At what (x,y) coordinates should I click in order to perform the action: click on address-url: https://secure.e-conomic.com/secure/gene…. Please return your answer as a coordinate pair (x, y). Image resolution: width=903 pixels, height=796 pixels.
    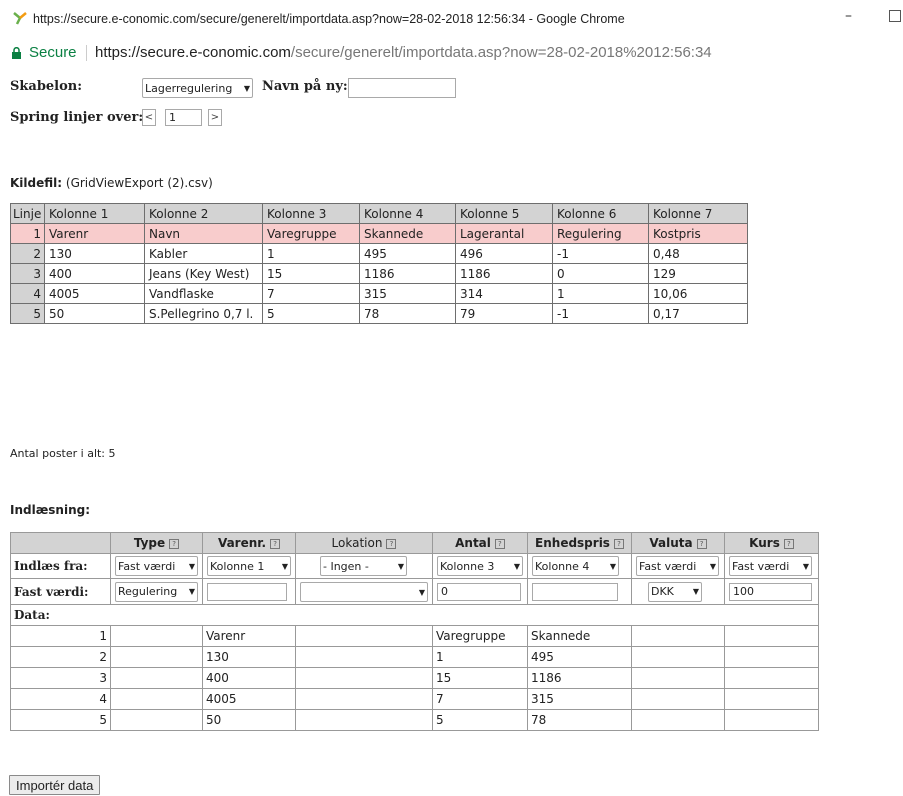
    Looking at the image, I should click on (403, 52).